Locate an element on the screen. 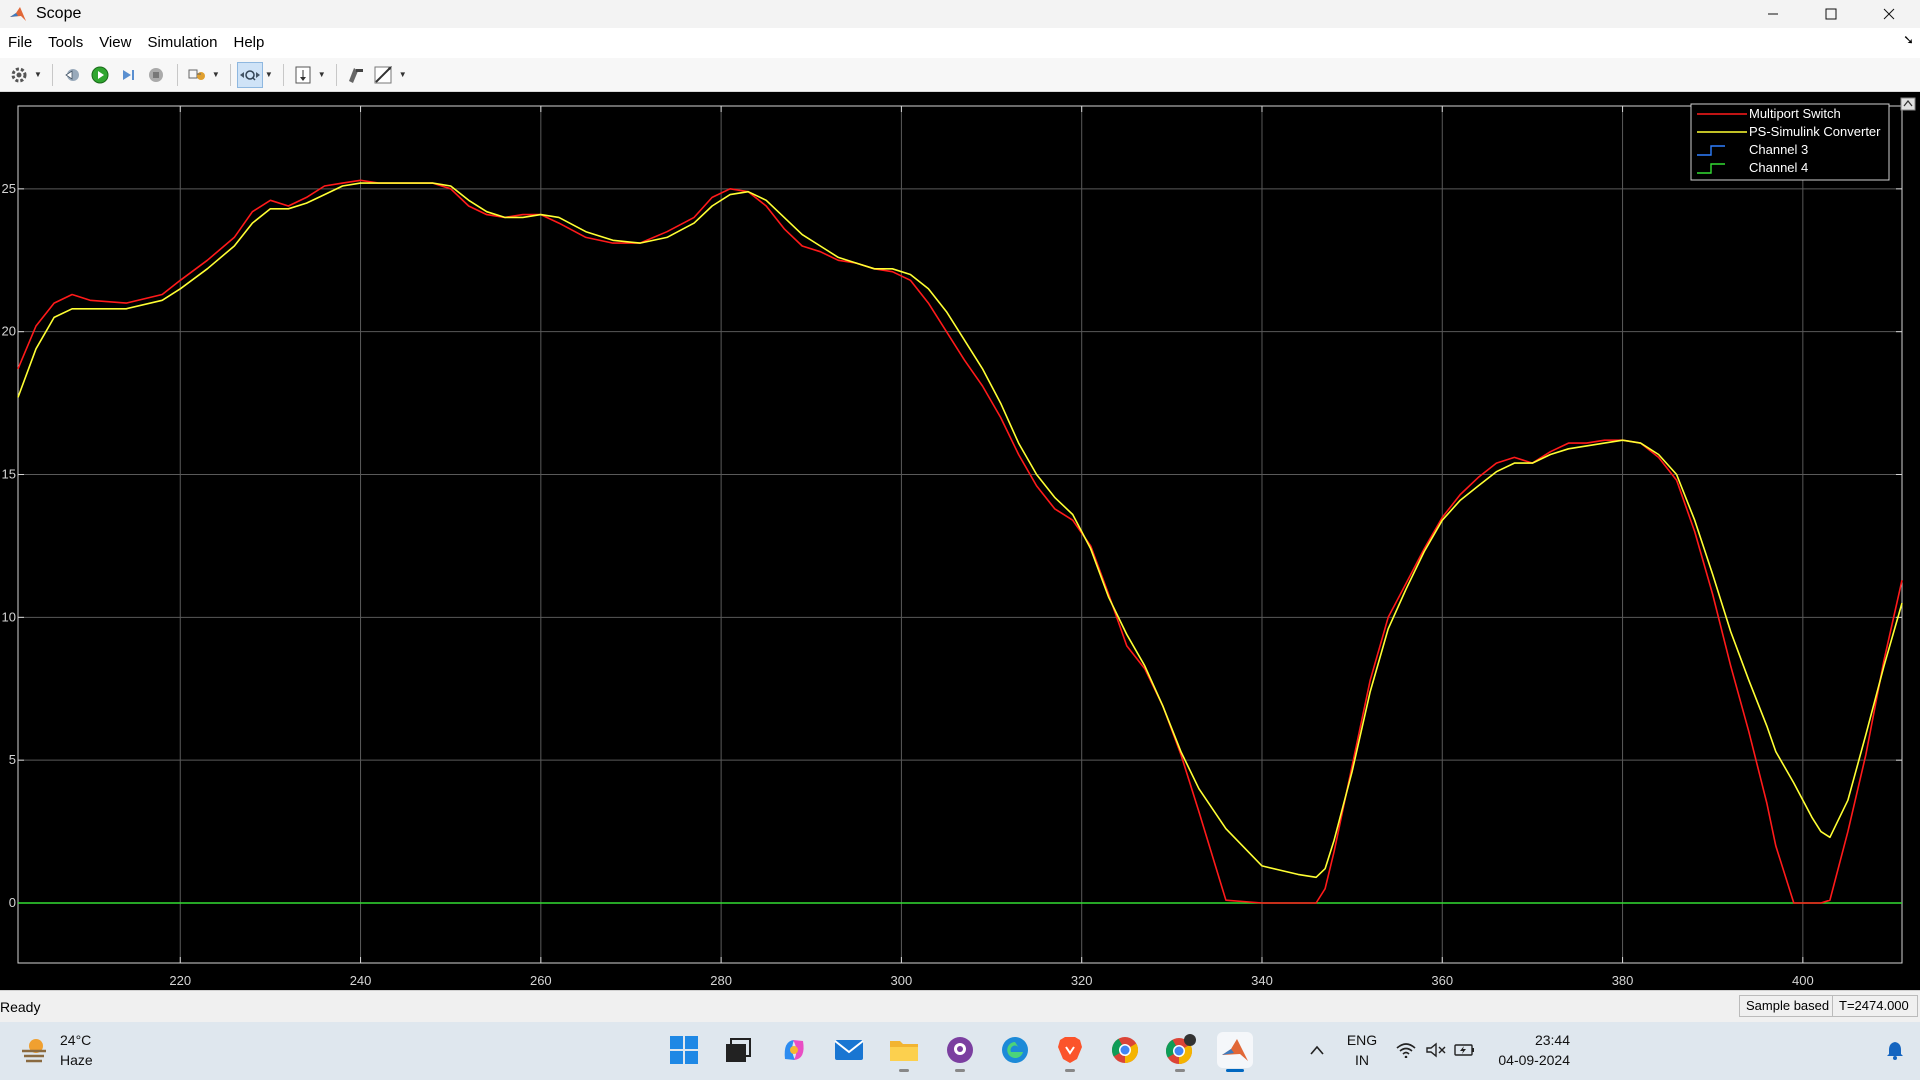 Image resolution: width=1920 pixels, height=1080 pixels. close-icon is located at coordinates (1889, 14).